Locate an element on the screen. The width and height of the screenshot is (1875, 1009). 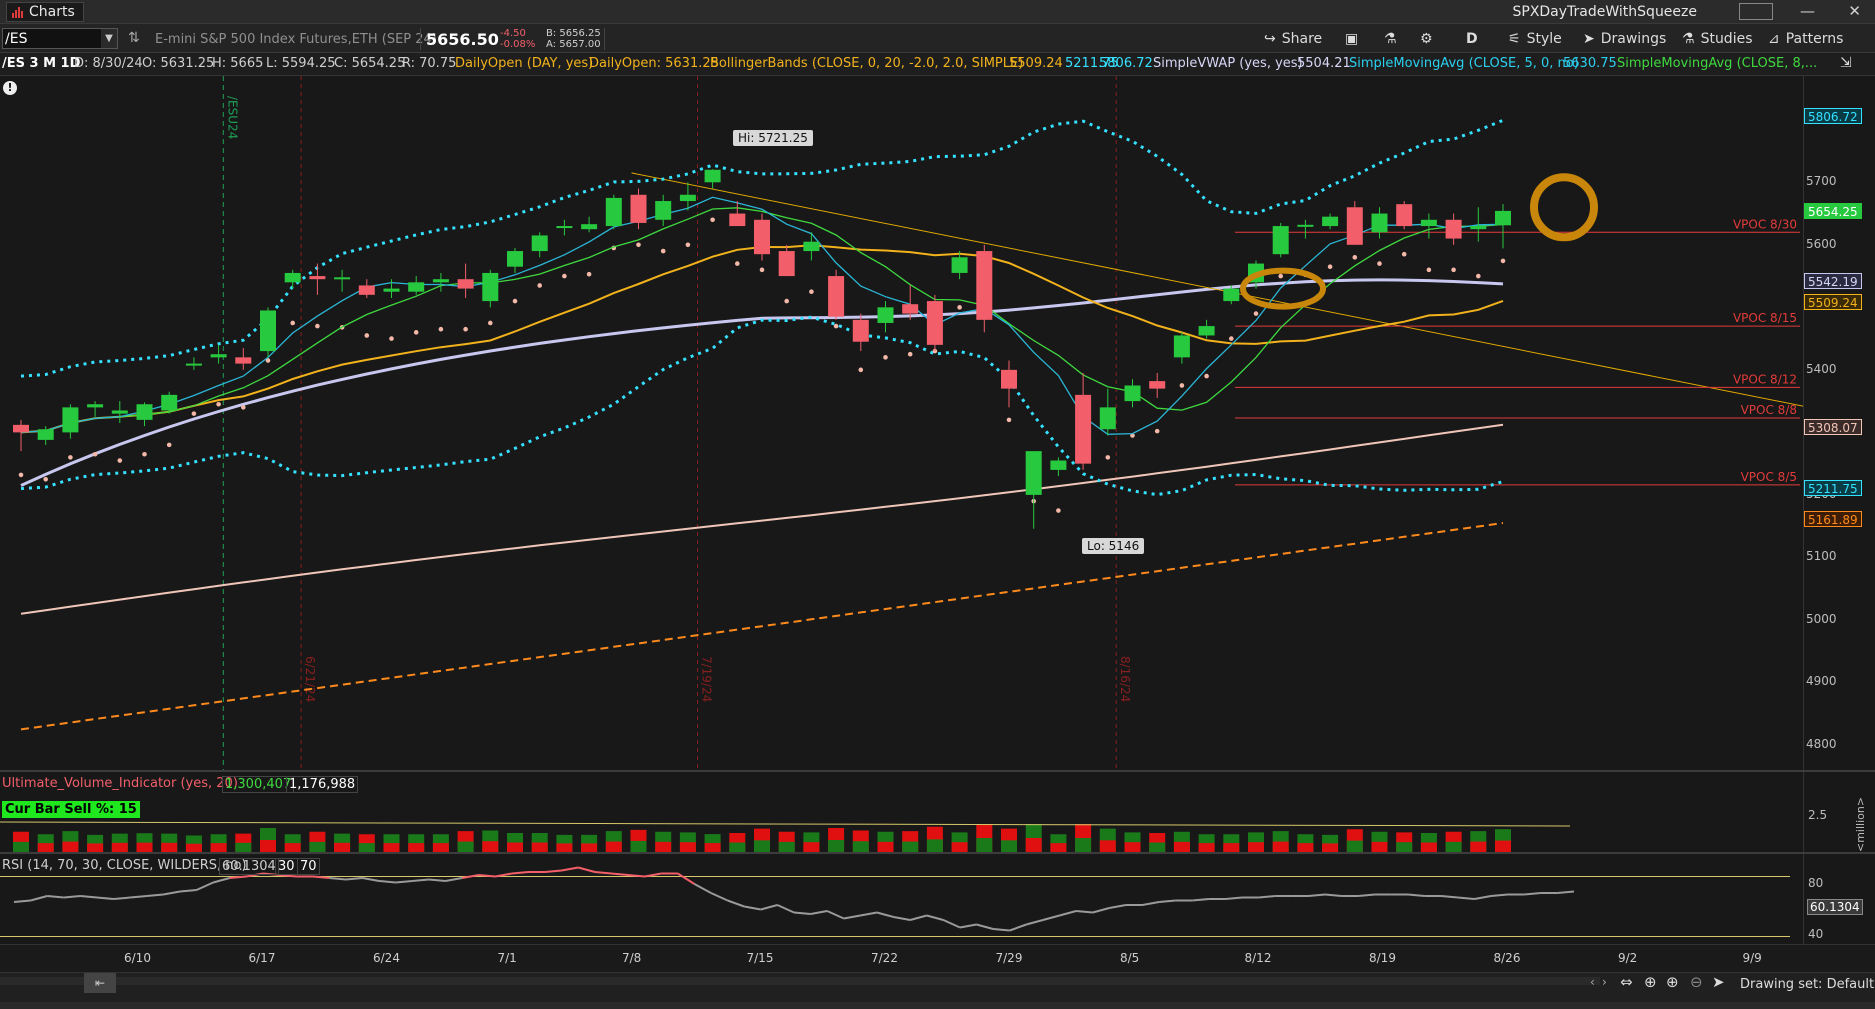
drawing-set-label: Drawing set: Default is located at coordinates (1807, 984).